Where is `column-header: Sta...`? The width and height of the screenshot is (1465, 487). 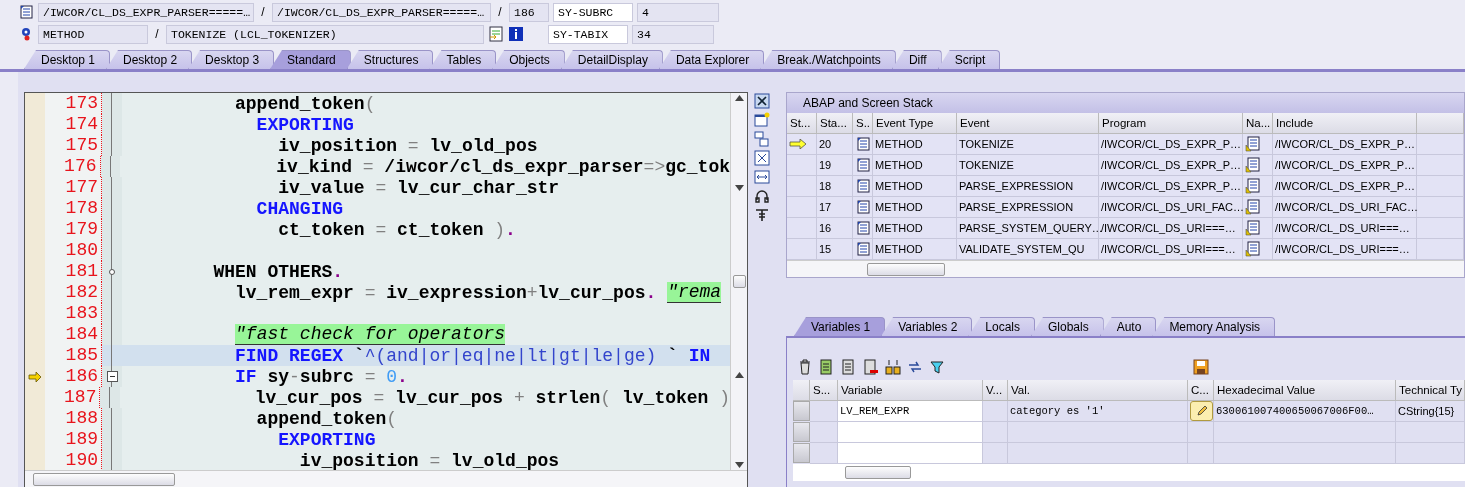
column-header: Sta... is located at coordinates (835, 123).